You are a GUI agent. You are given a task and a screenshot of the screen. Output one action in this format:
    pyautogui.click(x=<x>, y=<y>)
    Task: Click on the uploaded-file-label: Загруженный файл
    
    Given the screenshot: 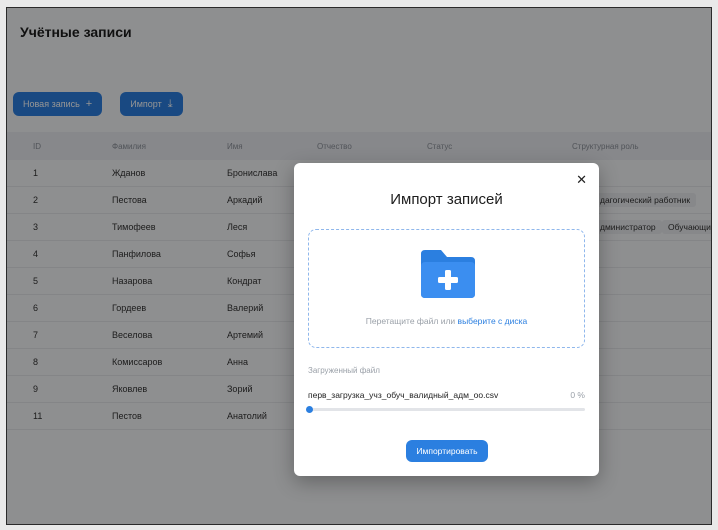 What is the action you would take?
    pyautogui.click(x=344, y=370)
    